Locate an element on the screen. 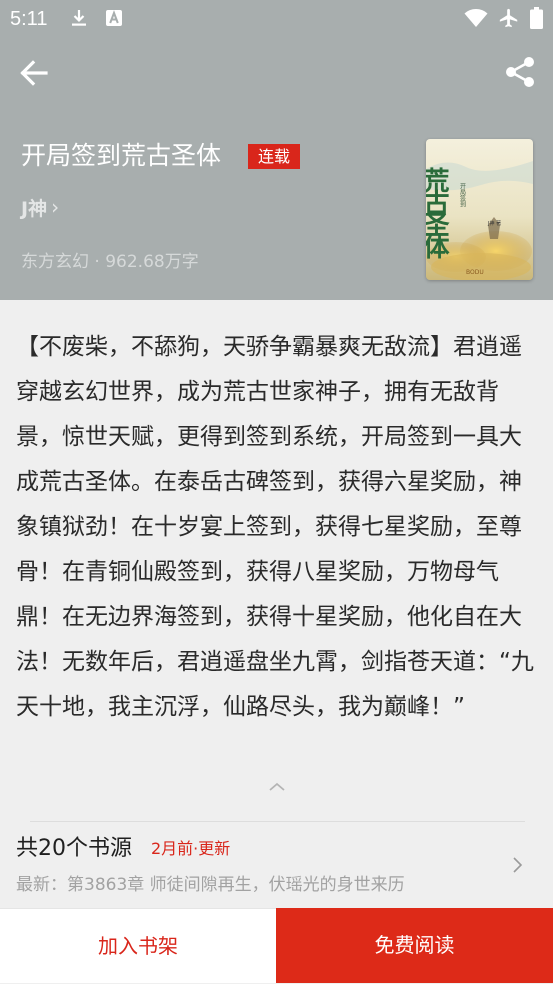  status-bar: 5:11 is located at coordinates (276, 19).